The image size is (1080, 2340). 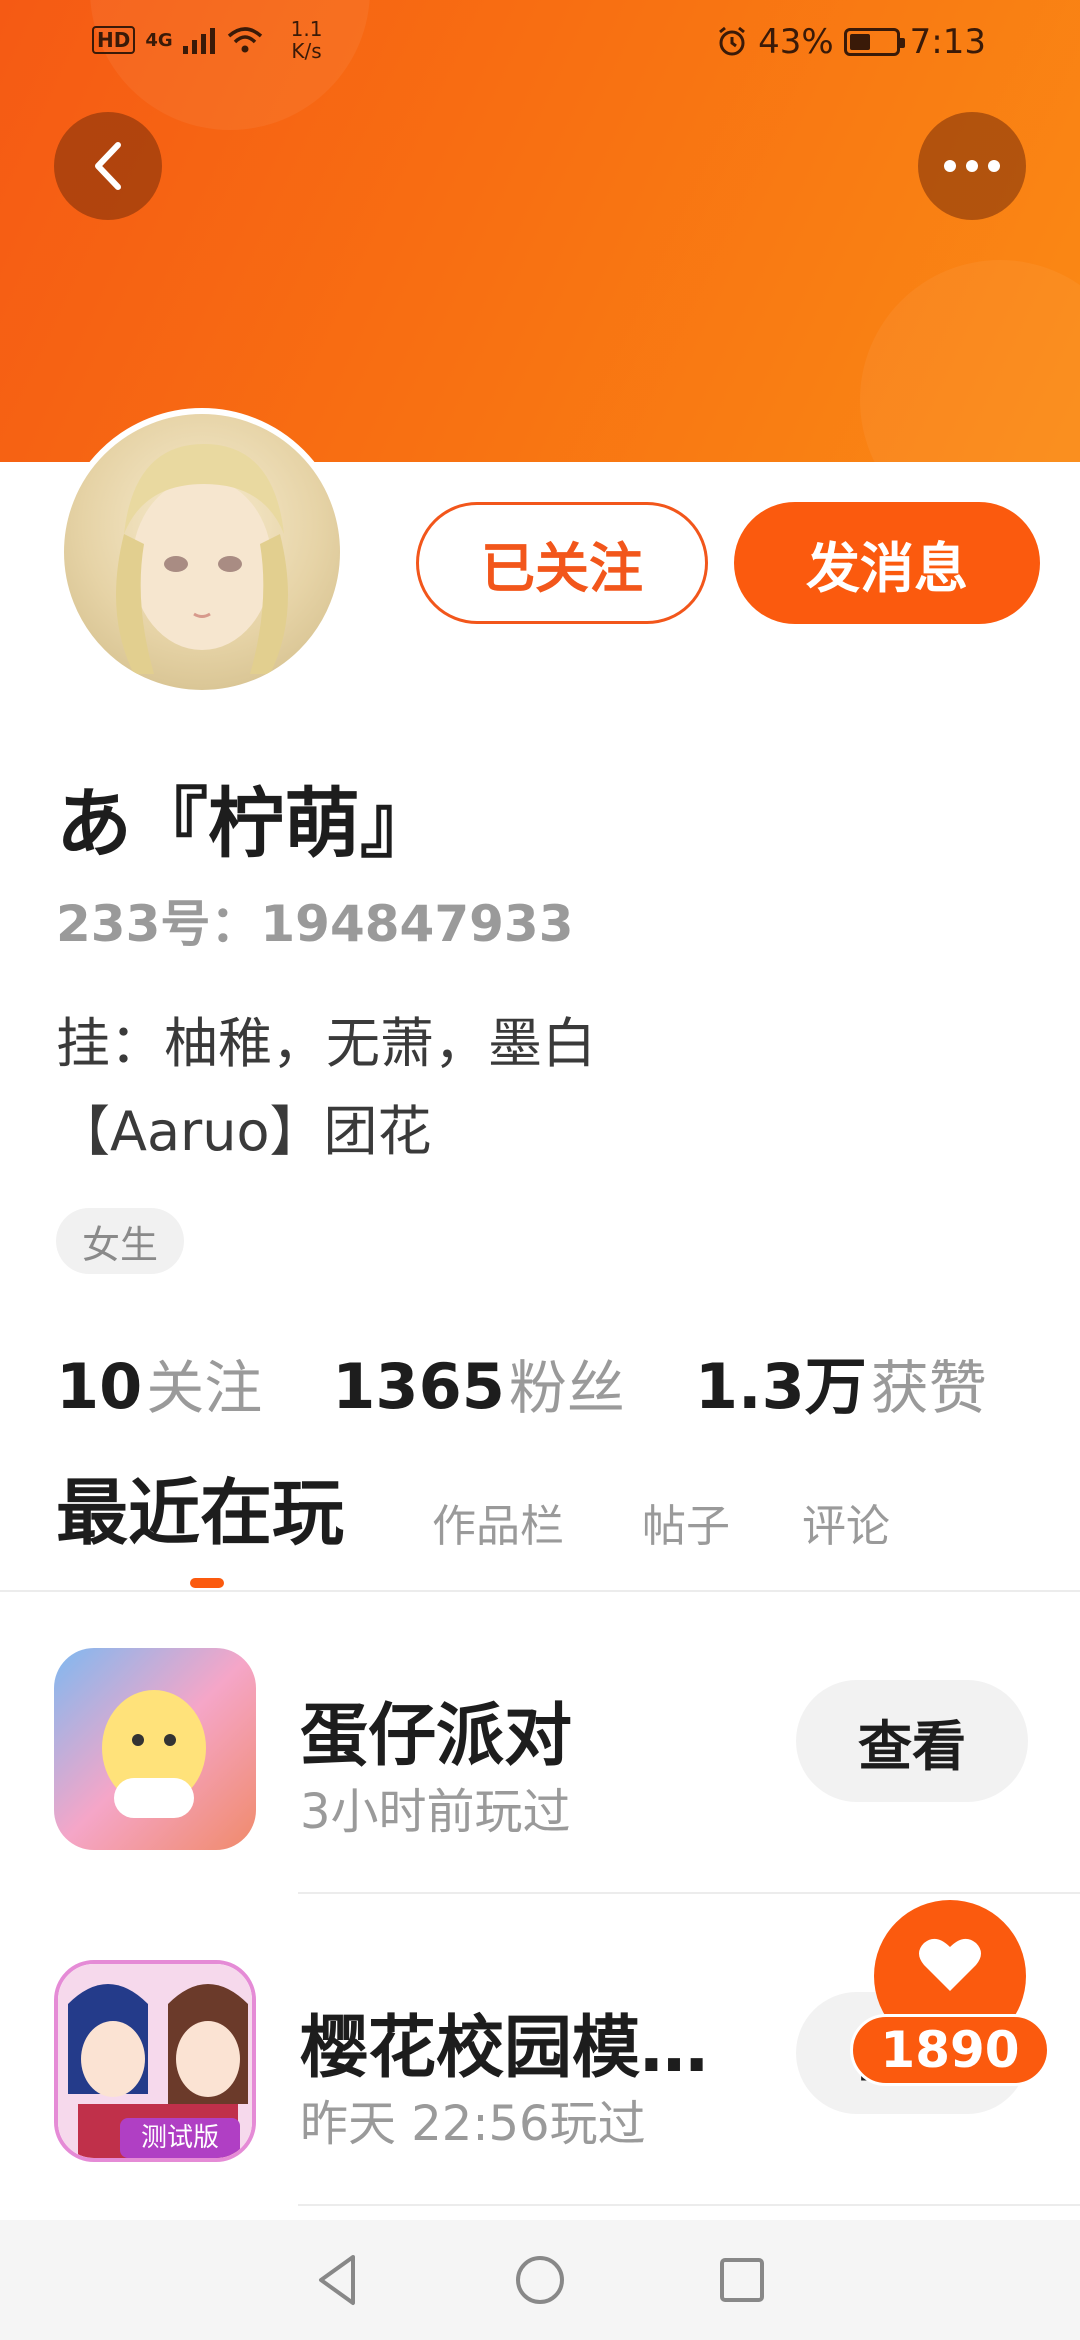 What do you see at coordinates (198, 41) in the screenshot?
I see `signal-icon` at bounding box center [198, 41].